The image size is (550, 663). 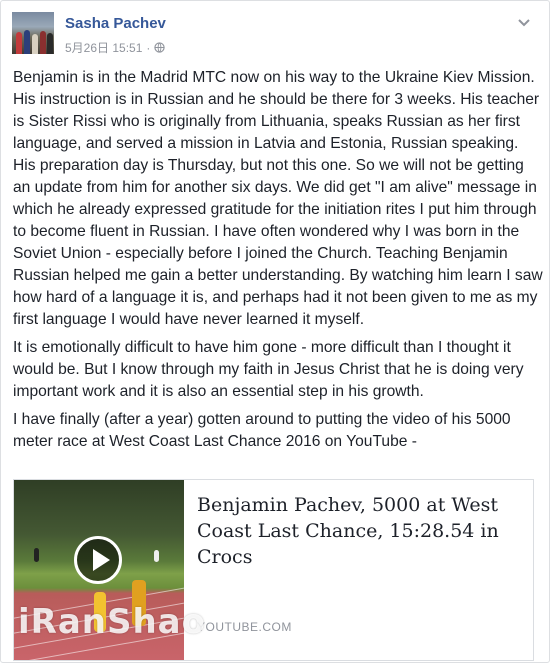 What do you see at coordinates (98, 560) in the screenshot?
I see `play-icon` at bounding box center [98, 560].